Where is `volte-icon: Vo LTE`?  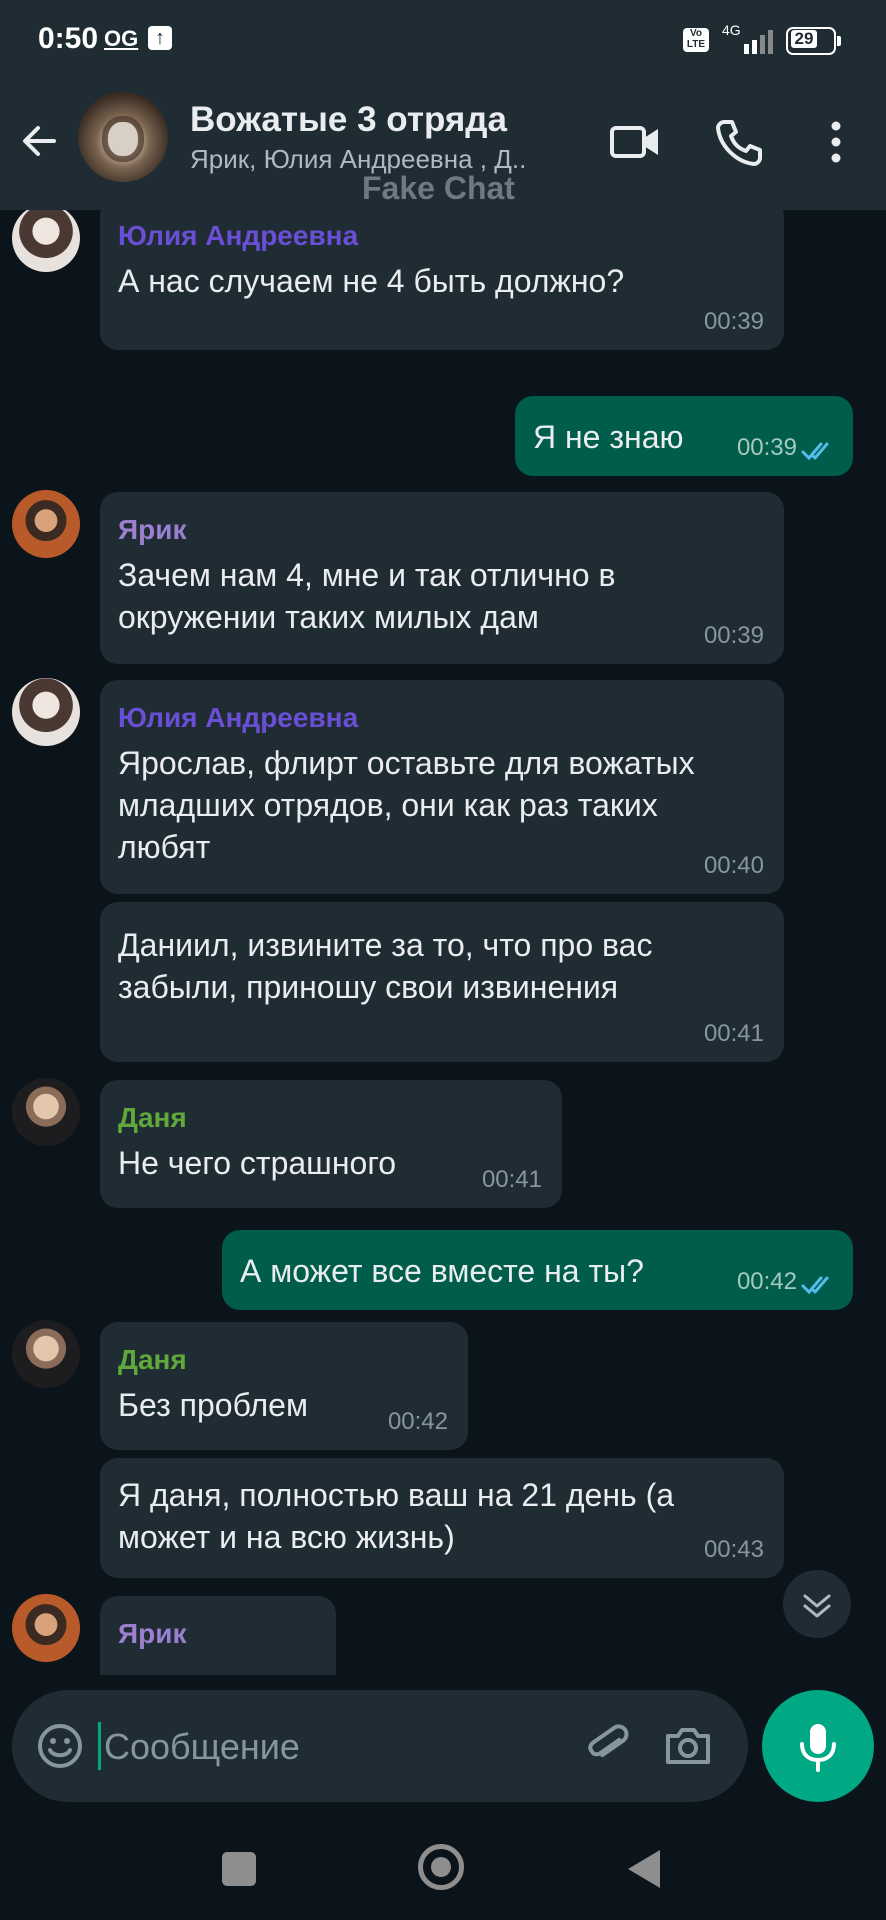
volte-icon: Vo LTE is located at coordinates (696, 40).